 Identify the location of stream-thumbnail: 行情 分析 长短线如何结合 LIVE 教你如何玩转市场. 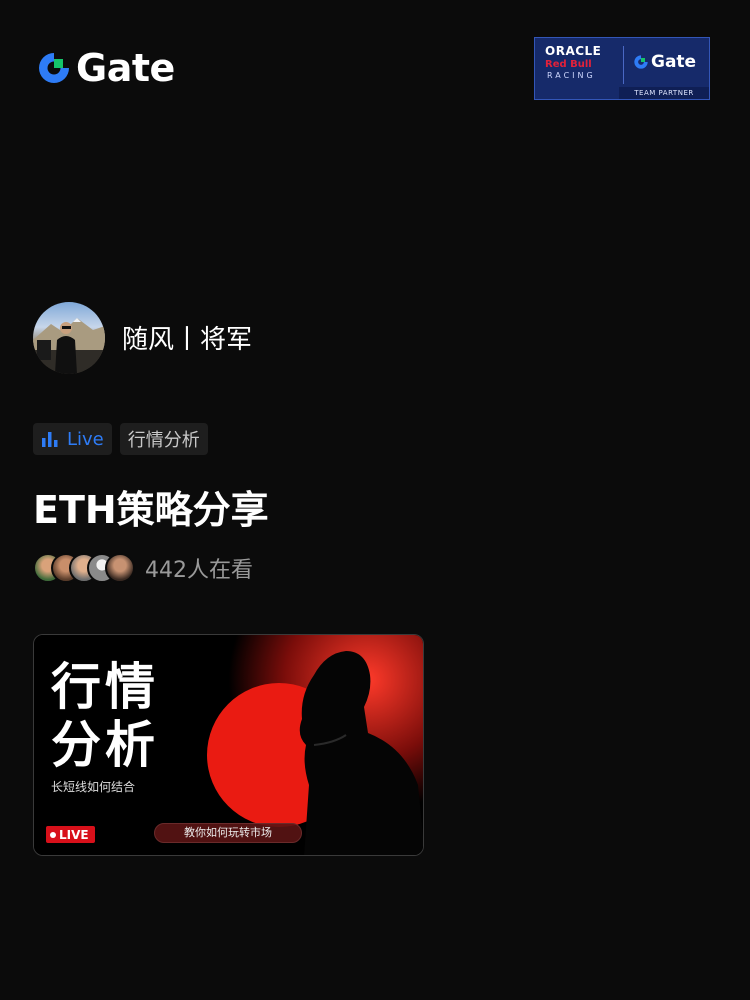
(228, 745).